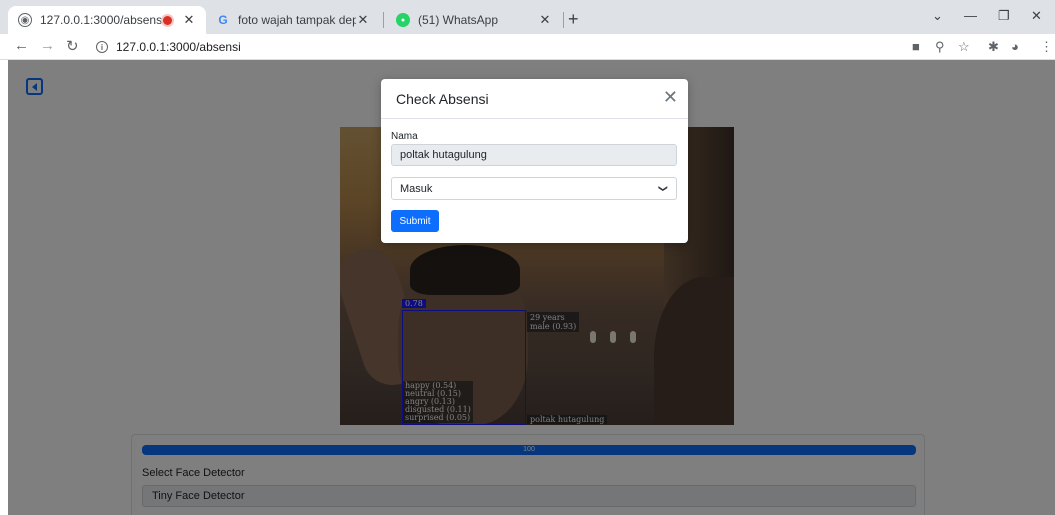  I want to click on name-label: Nama, so click(404, 136).